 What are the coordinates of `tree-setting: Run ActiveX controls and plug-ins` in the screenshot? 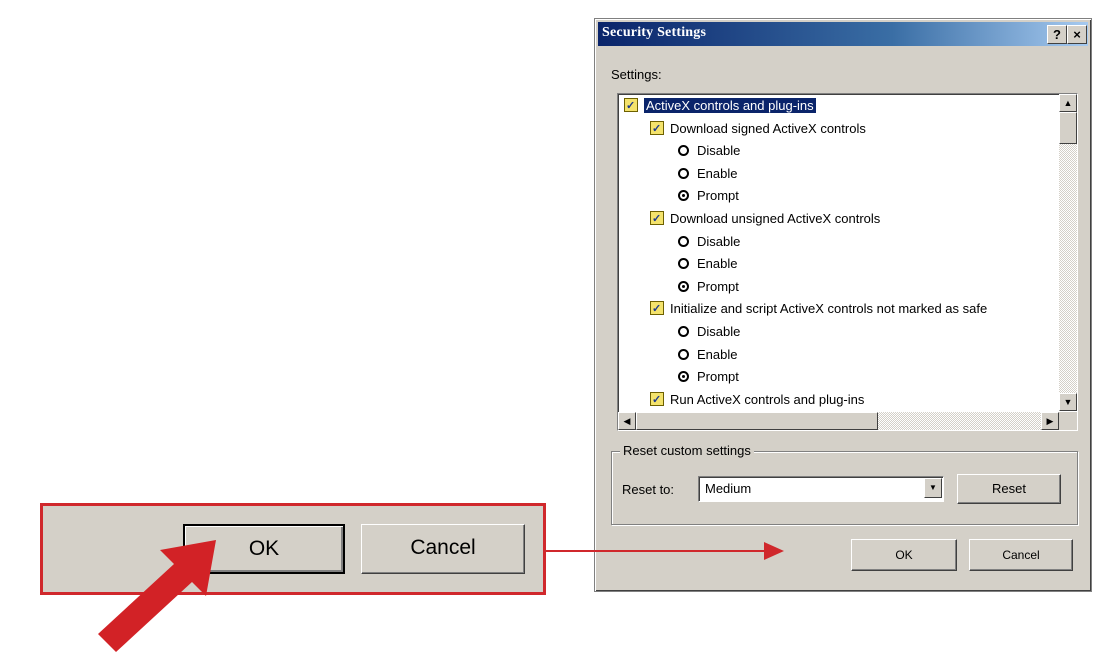 It's located at (757, 400).